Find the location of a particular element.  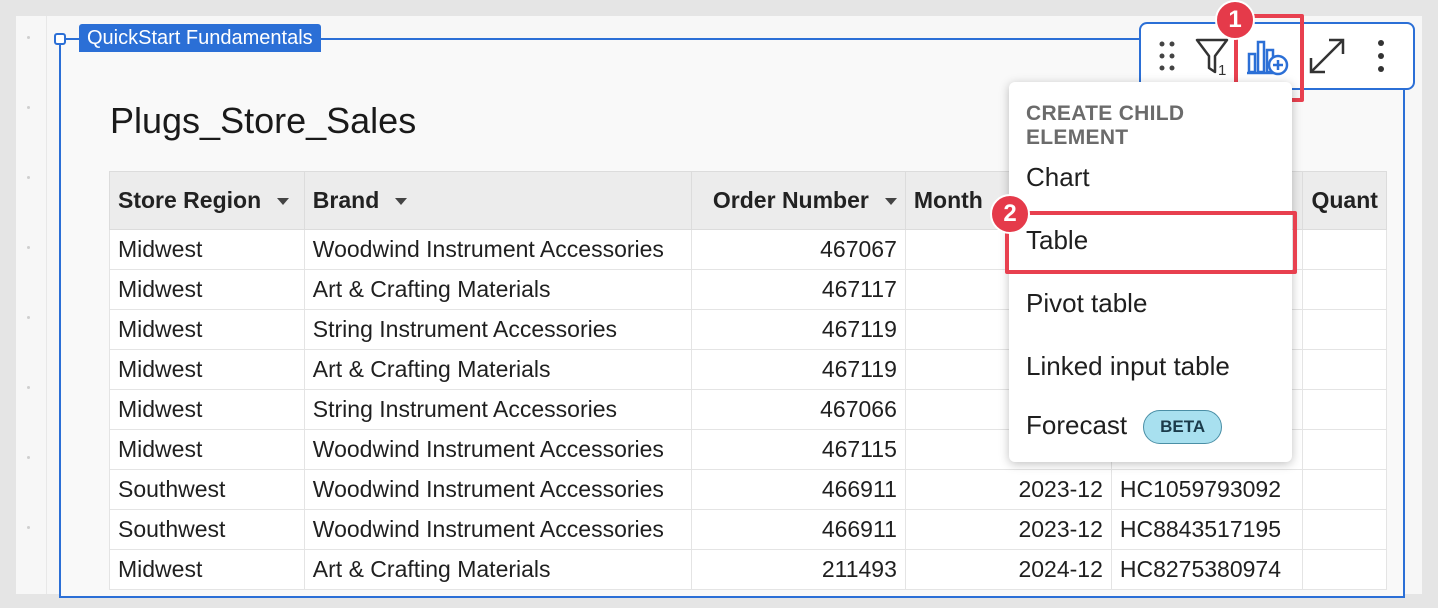

highlight-table-item is located at coordinates (1151, 242).